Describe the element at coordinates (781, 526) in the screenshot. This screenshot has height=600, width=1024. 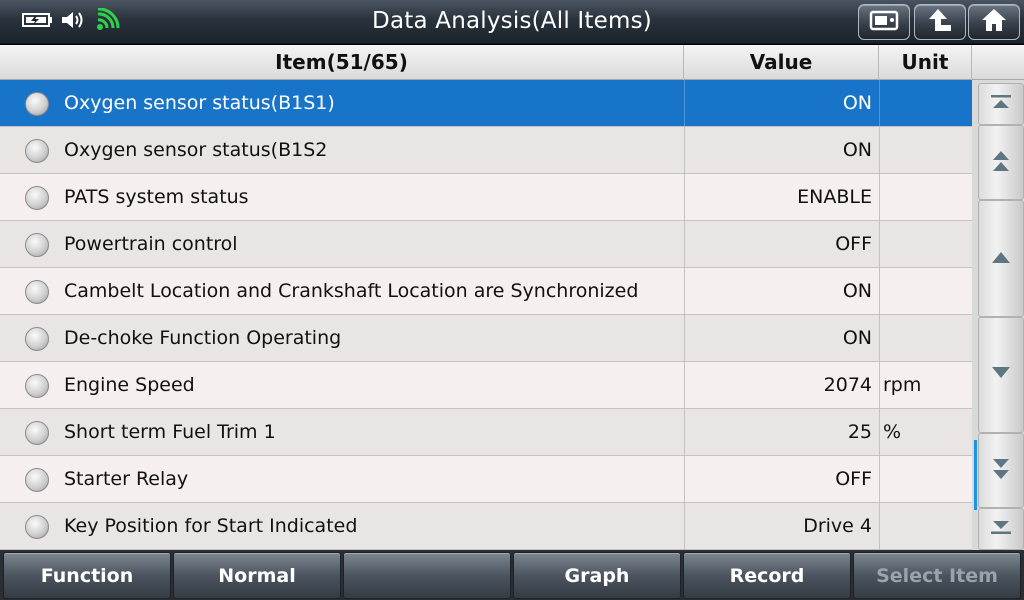
I see `row-value: Drive 4` at that location.